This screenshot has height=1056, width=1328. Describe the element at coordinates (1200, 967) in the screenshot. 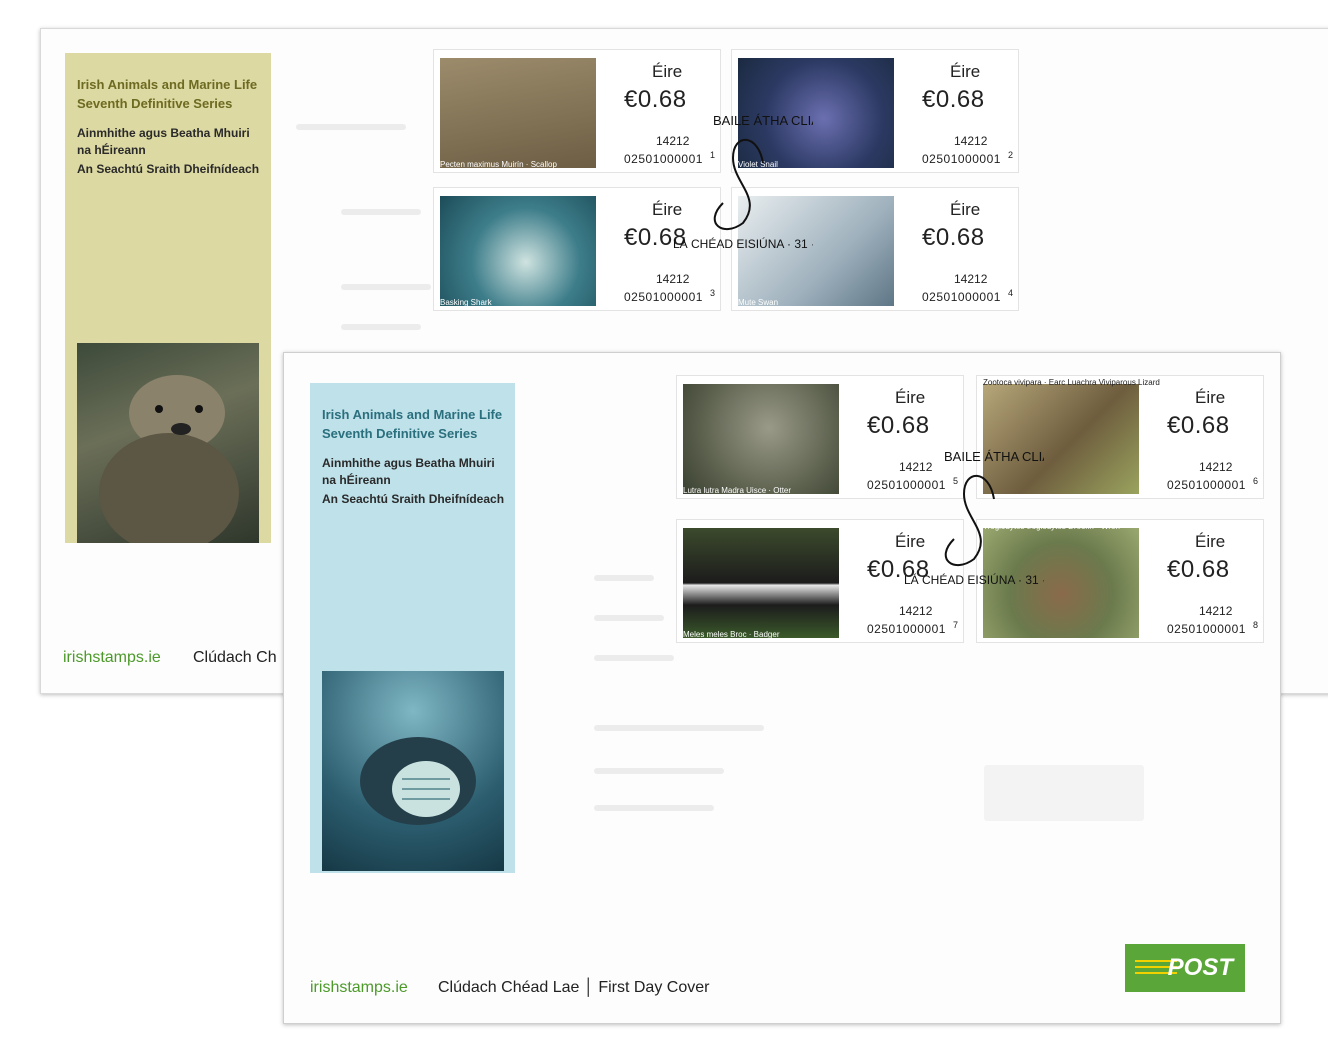

I see `post-logo-text: POST` at that location.